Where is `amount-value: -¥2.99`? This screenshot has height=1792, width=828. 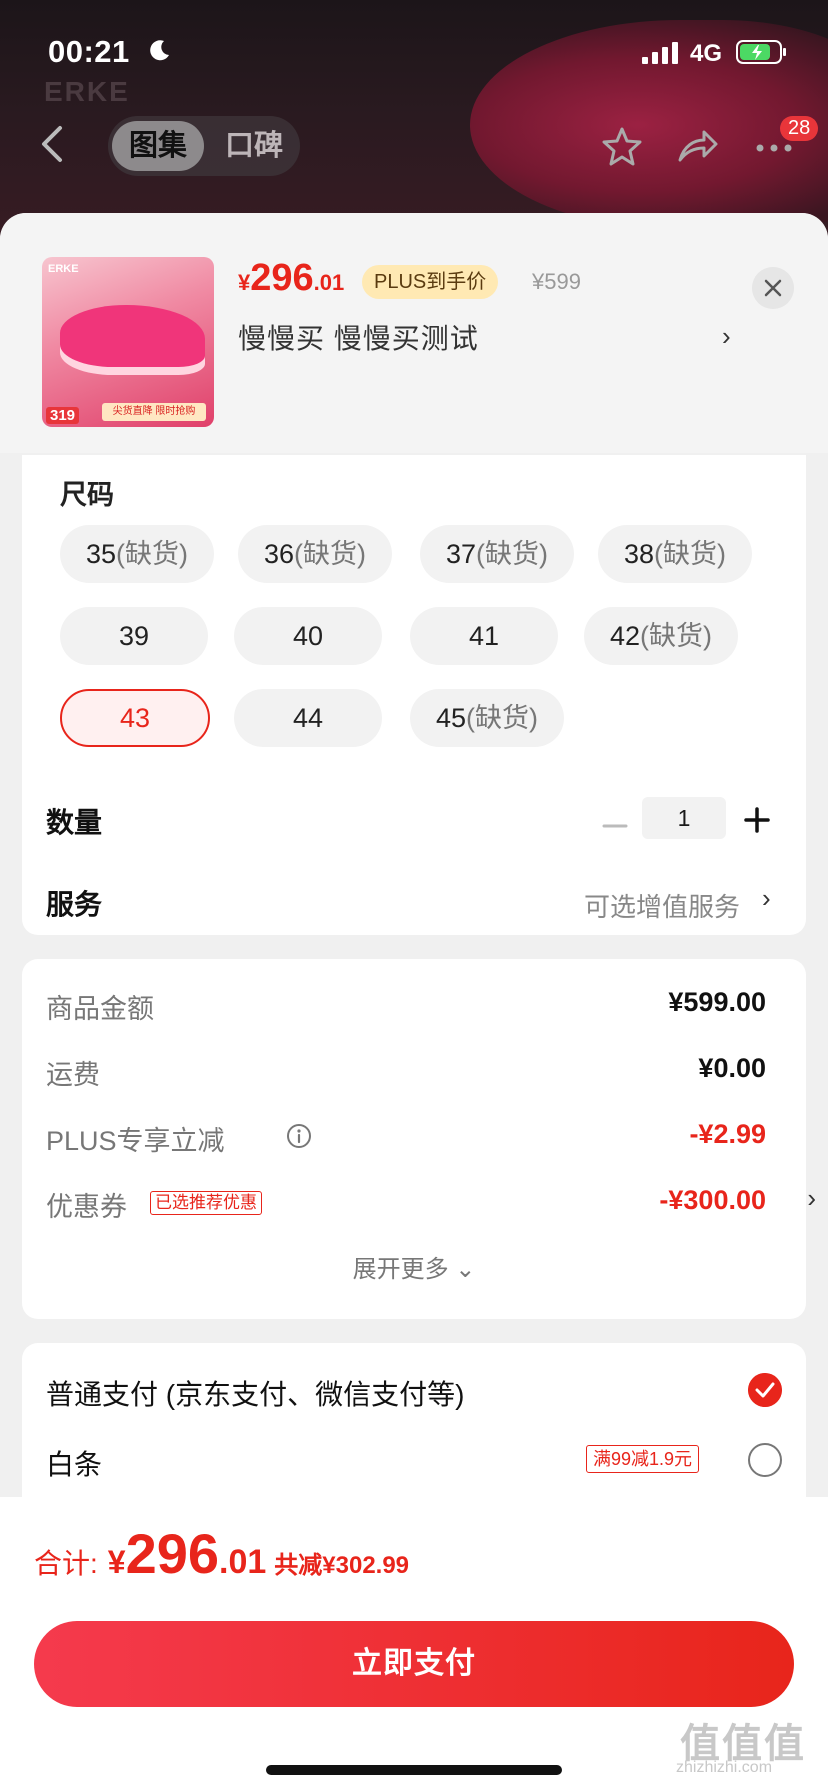
amount-value: -¥2.99 is located at coordinates (727, 1134).